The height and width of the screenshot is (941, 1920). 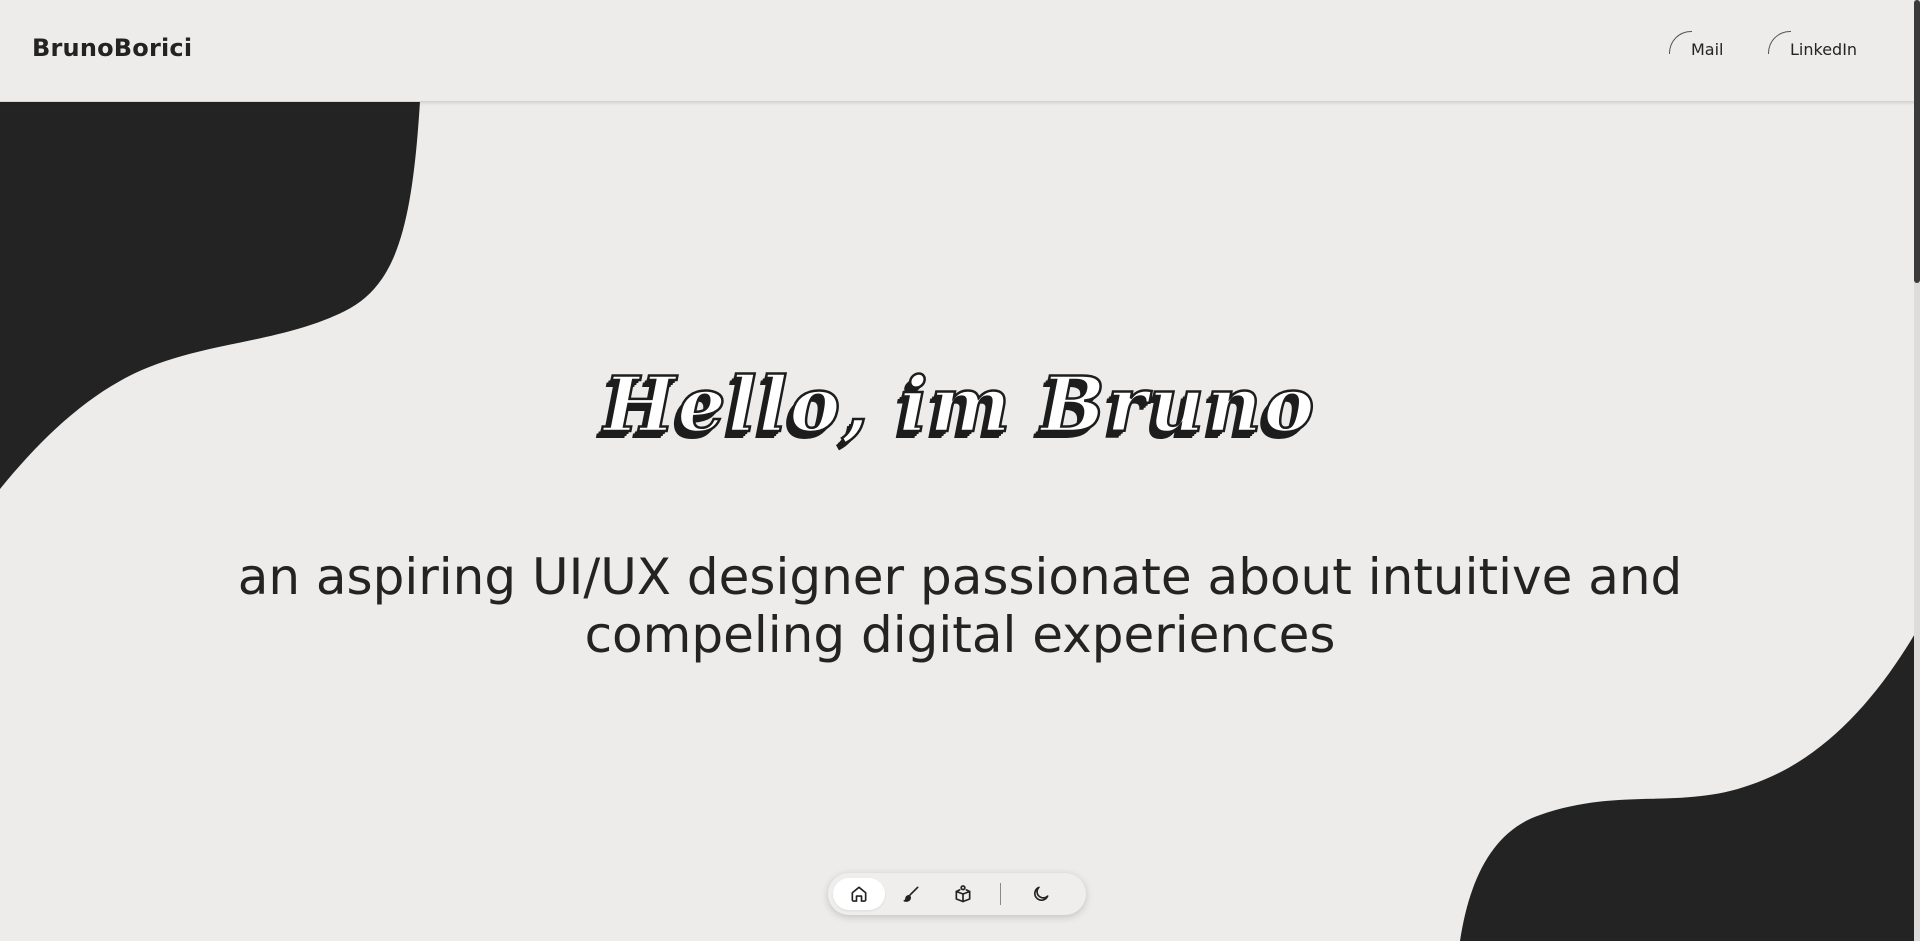 I want to click on home-icon, so click(x=859, y=894).